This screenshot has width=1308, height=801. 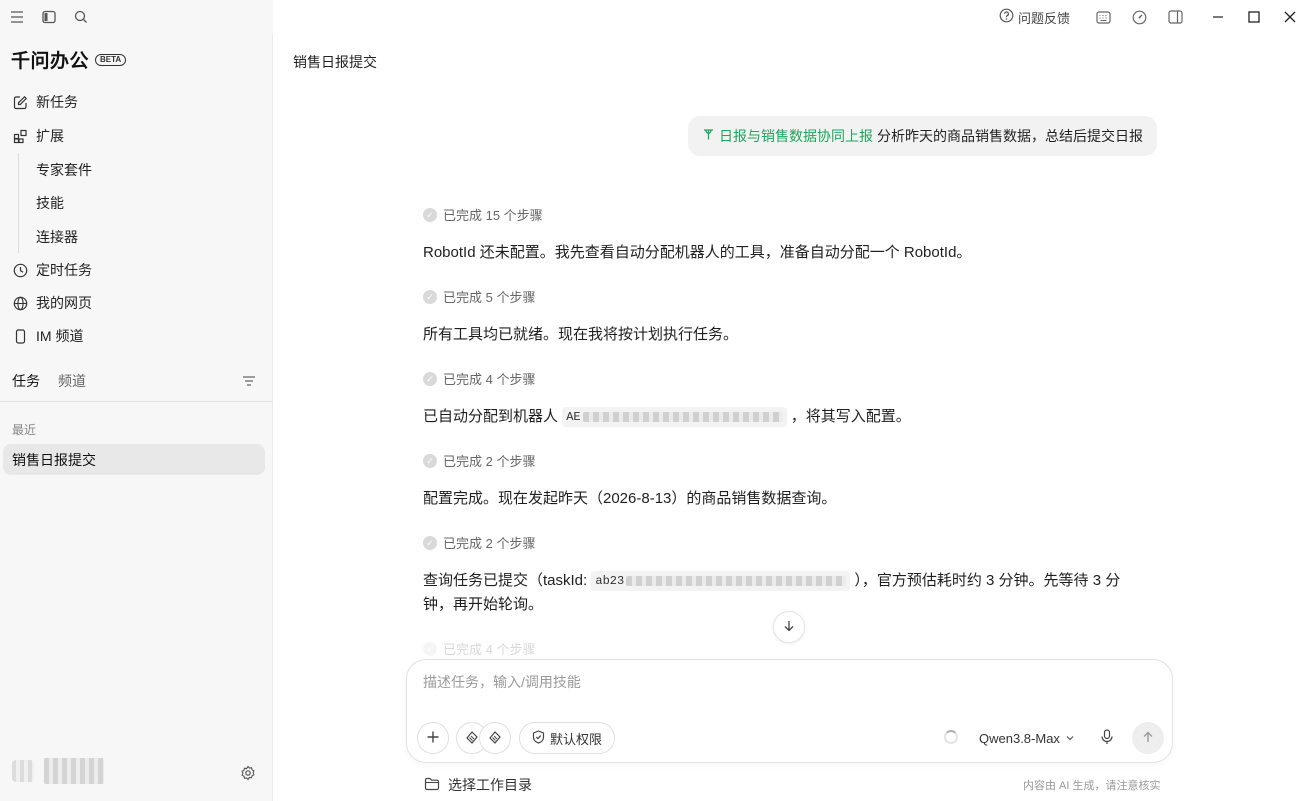 What do you see at coordinates (134, 459) in the screenshot?
I see `session-item: 销售日报提交` at bounding box center [134, 459].